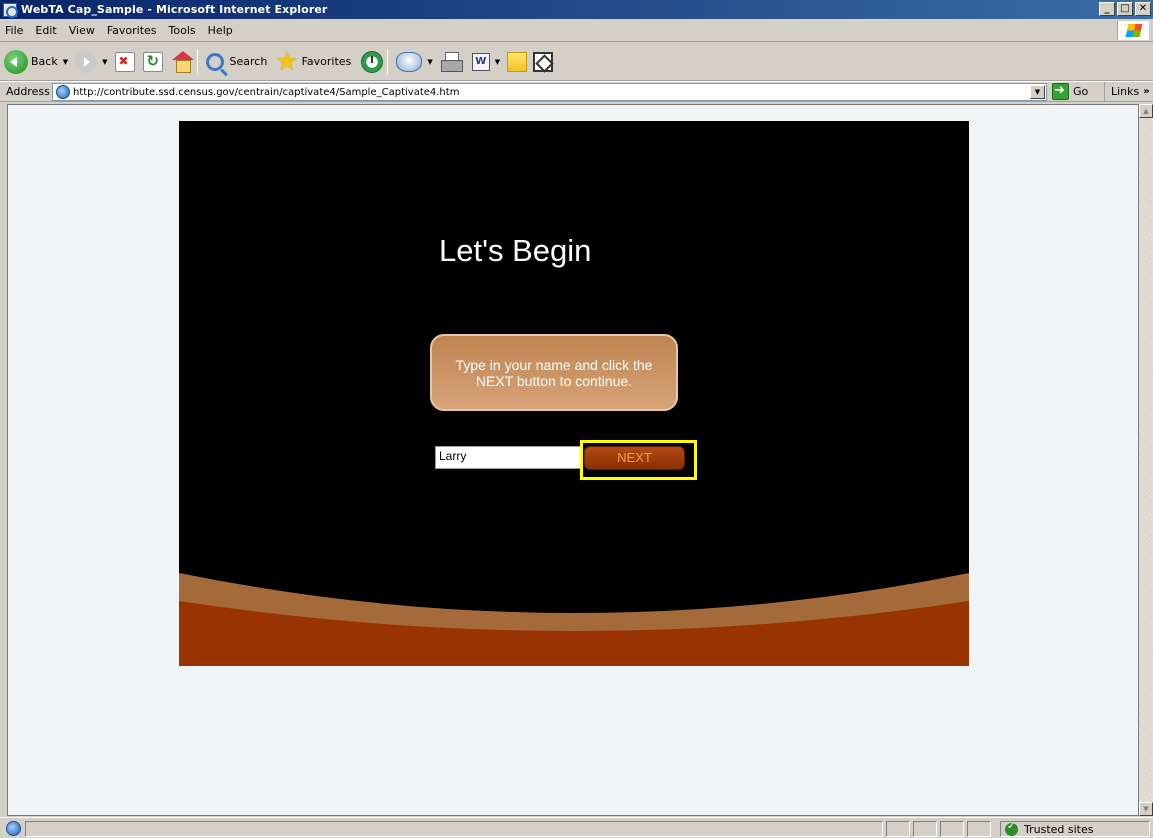 This screenshot has height=838, width=1153. Describe the element at coordinates (1143, 9) in the screenshot. I see `close-button: ✕` at that location.